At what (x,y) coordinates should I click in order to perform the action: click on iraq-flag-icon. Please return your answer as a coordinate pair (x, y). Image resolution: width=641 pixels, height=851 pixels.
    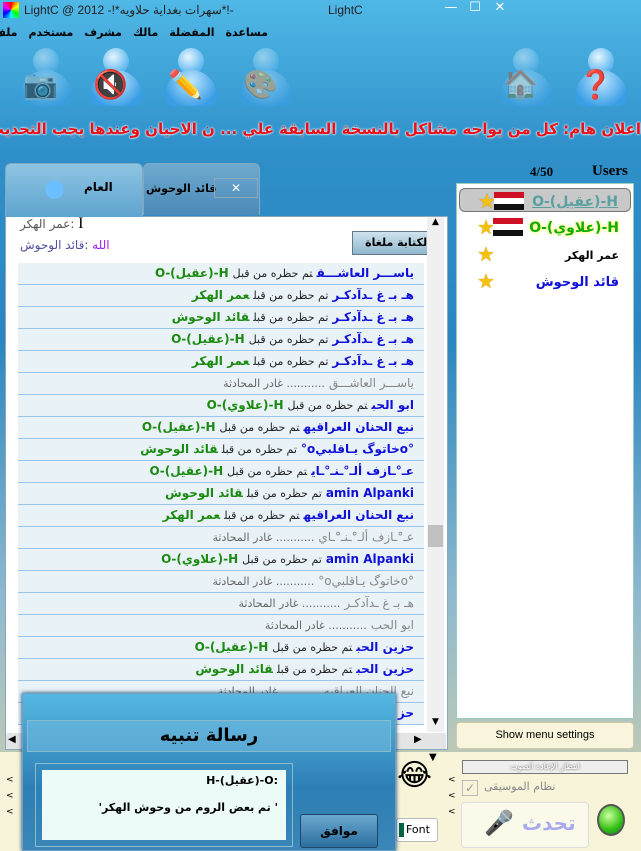
    Looking at the image, I should click on (509, 201).